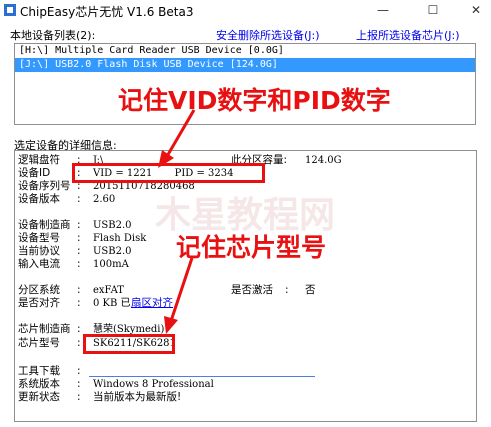  What do you see at coordinates (168, 173) in the screenshot?
I see `vid-pid-highlight-box` at bounding box center [168, 173].